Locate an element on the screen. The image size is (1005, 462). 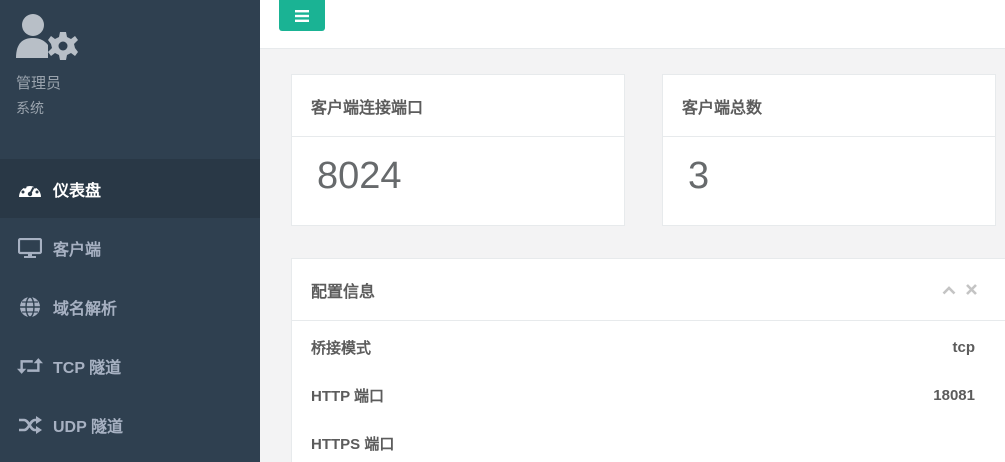
bars-icon is located at coordinates (302, 15).